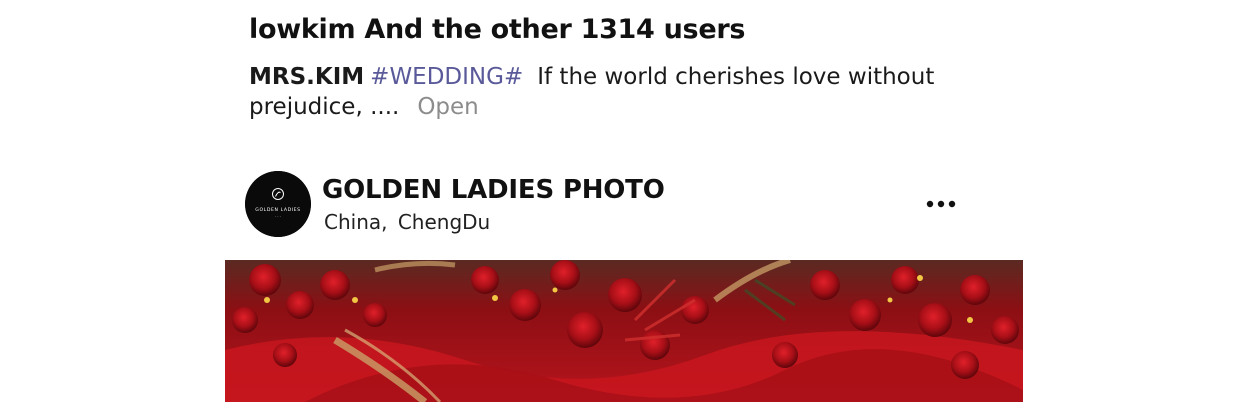 This screenshot has height=402, width=1250. Describe the element at coordinates (277, 210) in the screenshot. I see `svg-text: GOLDEN LADIES` at that location.